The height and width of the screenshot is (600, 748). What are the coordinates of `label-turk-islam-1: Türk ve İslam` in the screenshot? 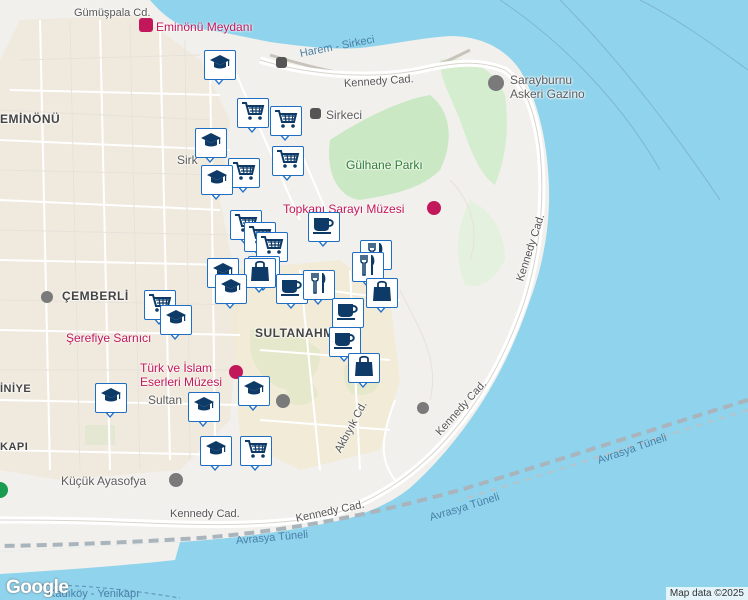 It's located at (176, 368).